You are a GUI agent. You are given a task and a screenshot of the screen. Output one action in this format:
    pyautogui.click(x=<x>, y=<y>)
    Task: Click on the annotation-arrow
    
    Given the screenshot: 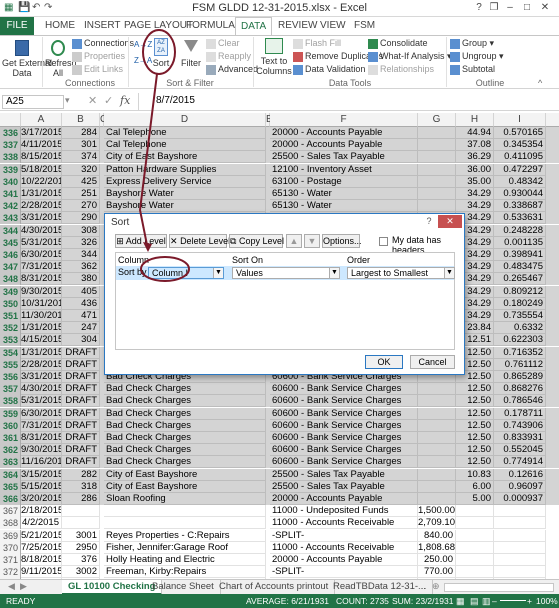 What is the action you would take?
    pyautogui.click(x=148, y=162)
    